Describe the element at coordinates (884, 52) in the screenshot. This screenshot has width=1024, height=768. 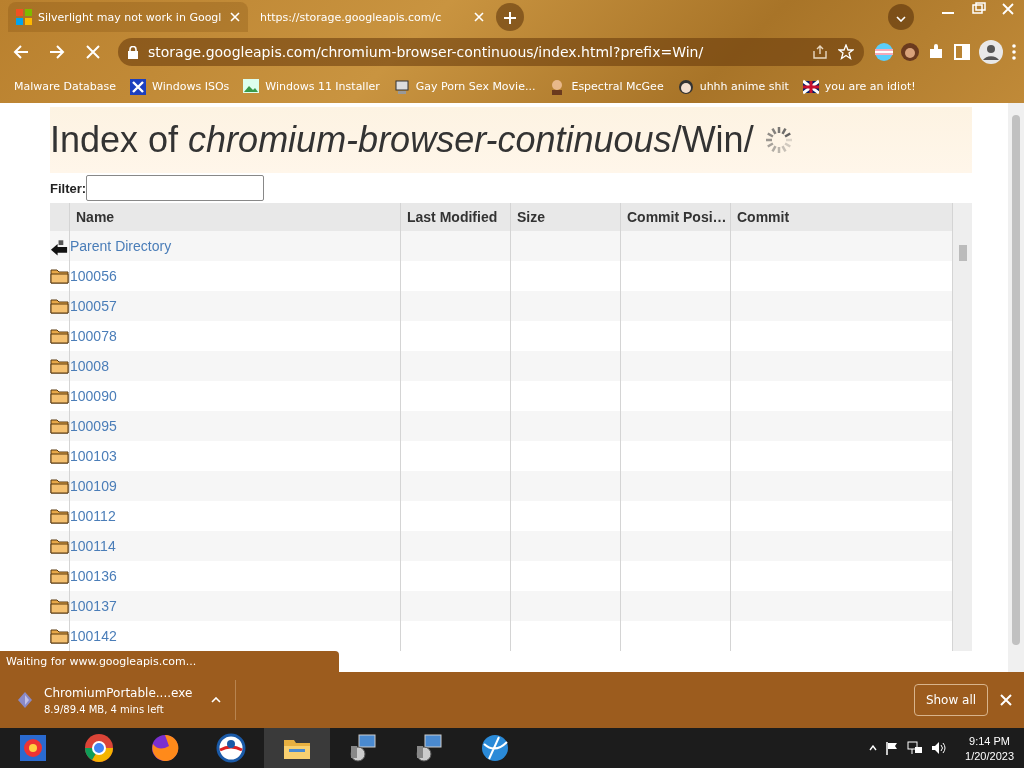
I see `flag-circle-icon` at that location.